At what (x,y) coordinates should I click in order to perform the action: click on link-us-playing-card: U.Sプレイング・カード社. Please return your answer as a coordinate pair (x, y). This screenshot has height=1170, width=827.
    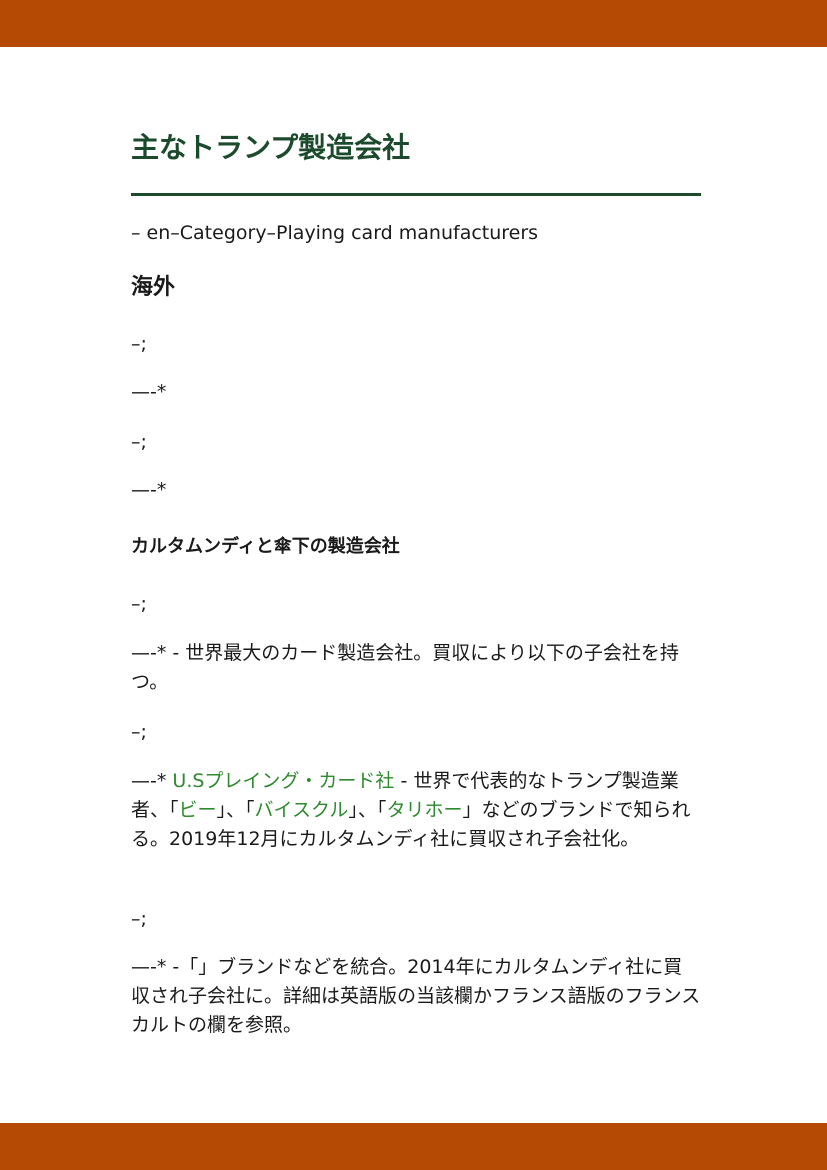
    Looking at the image, I should click on (283, 781).